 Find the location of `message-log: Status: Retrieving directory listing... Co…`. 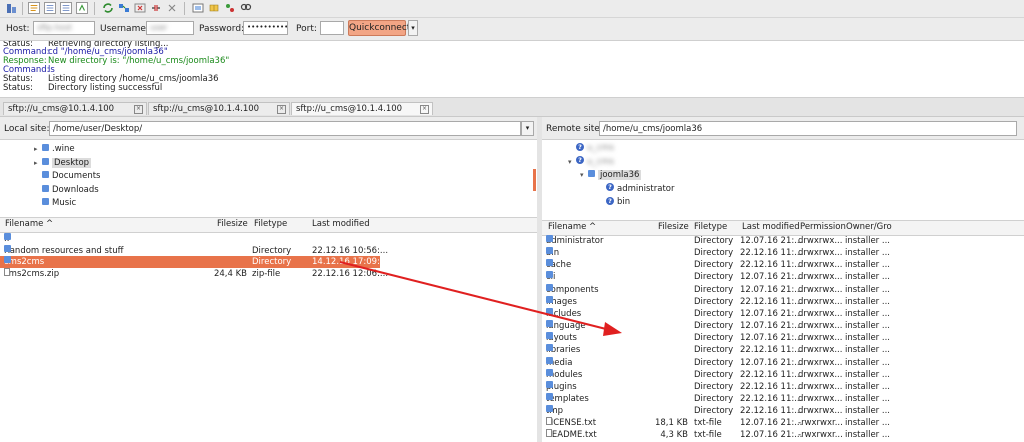

message-log: Status: Retrieving directory listing... Co… is located at coordinates (512, 69).